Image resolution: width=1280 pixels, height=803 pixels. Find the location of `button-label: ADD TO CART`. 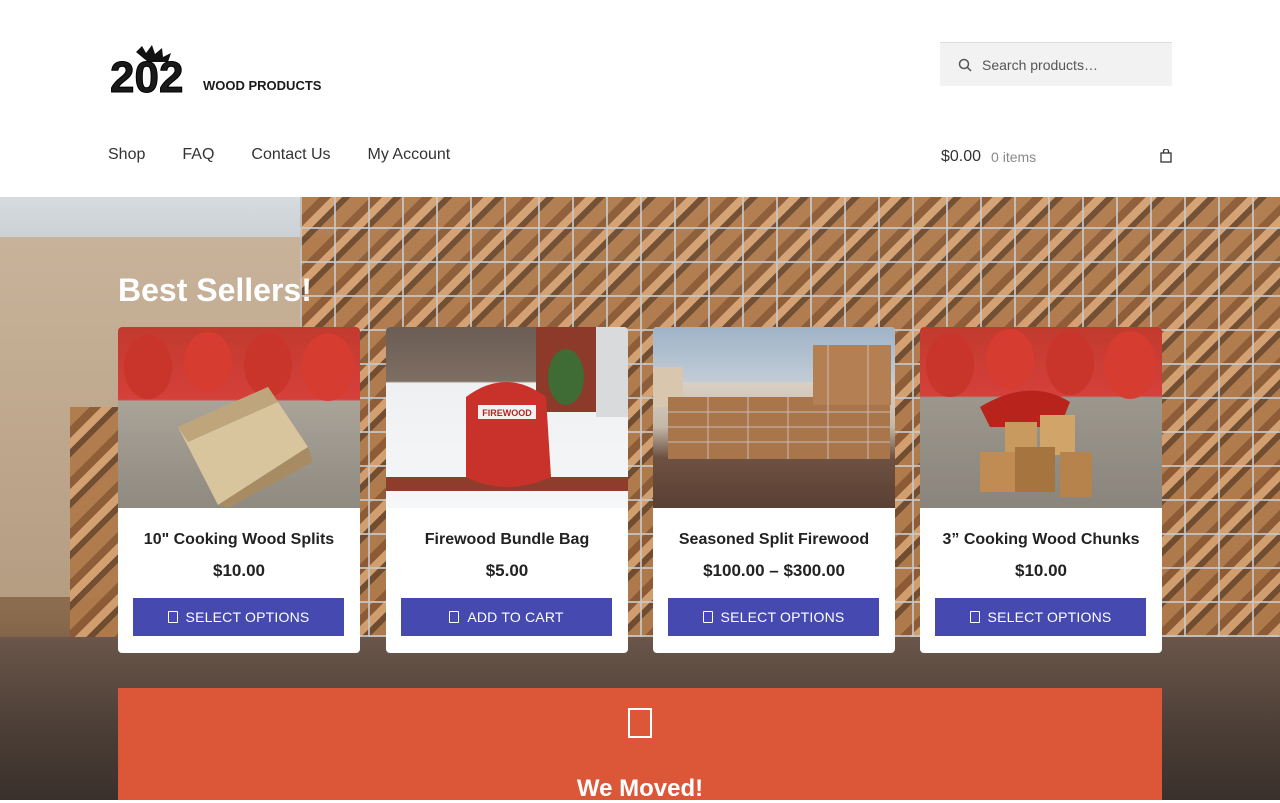

button-label: ADD TO CART is located at coordinates (515, 617).